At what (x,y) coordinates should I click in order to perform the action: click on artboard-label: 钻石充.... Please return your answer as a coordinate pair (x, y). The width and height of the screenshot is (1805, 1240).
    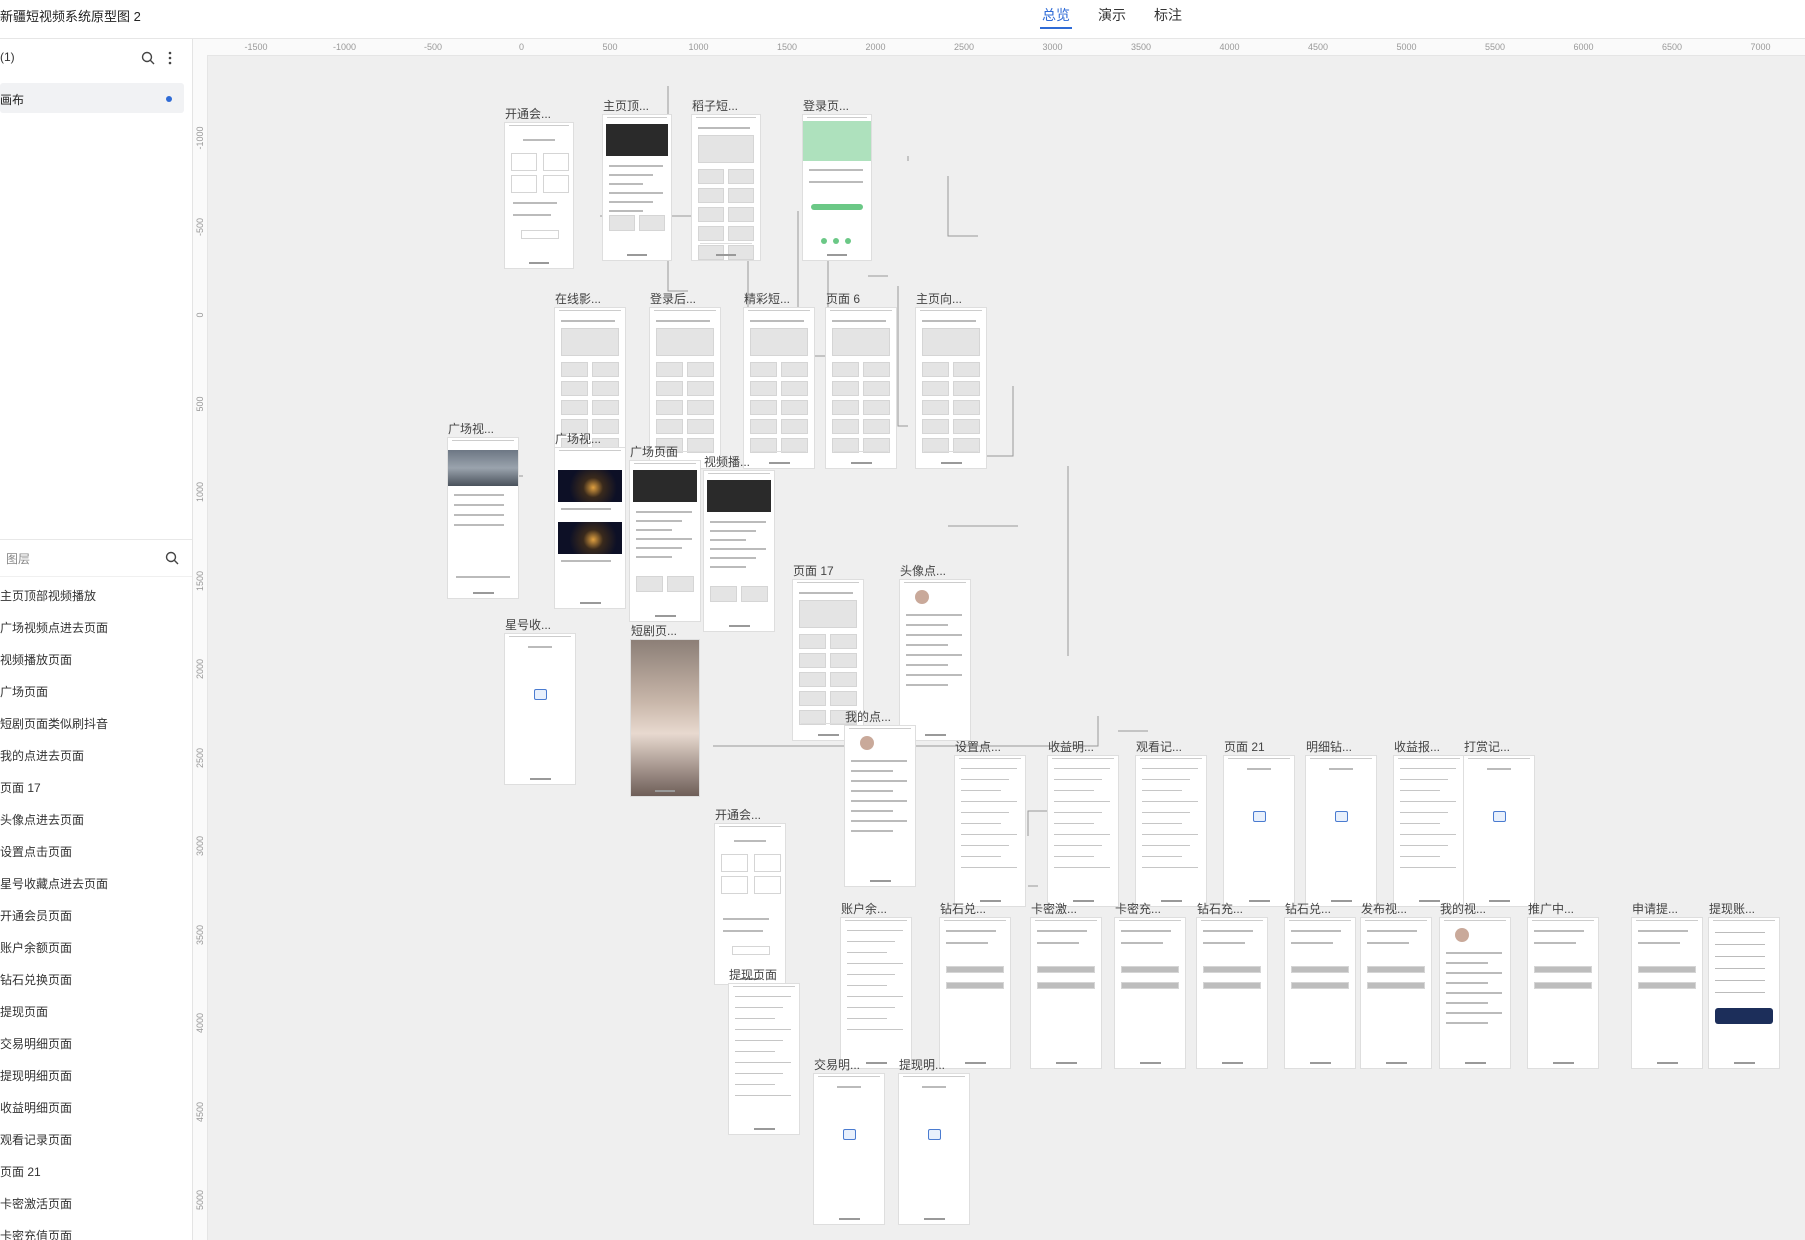
    Looking at the image, I should click on (1220, 908).